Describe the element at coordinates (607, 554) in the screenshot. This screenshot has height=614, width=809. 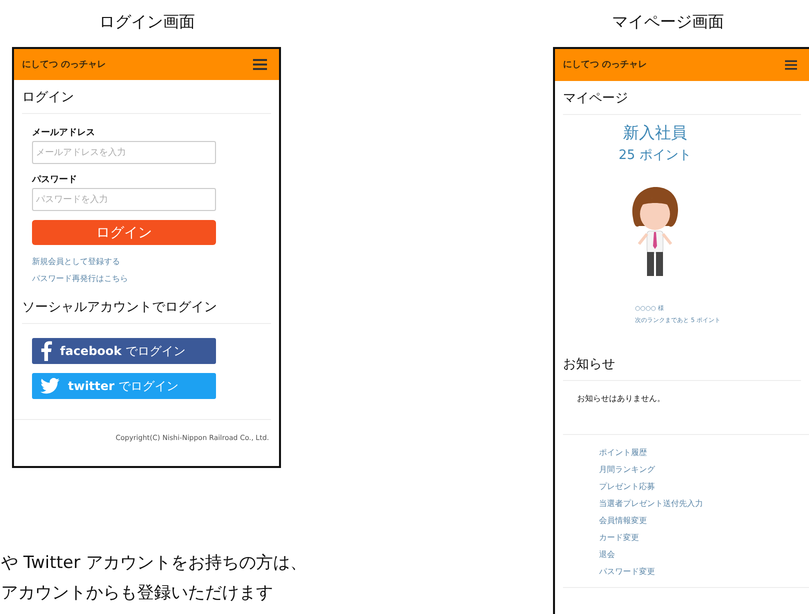
I see `menu-link: 退会` at that location.